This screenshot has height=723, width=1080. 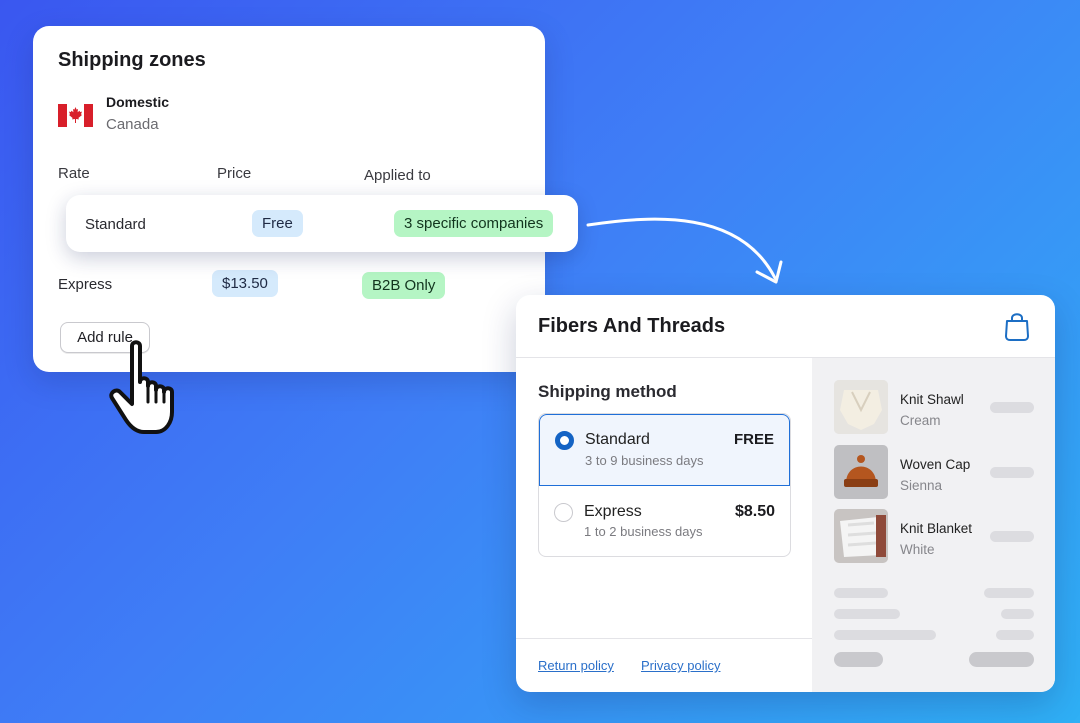 What do you see at coordinates (138, 102) in the screenshot?
I see `zone-name: Domestic` at bounding box center [138, 102].